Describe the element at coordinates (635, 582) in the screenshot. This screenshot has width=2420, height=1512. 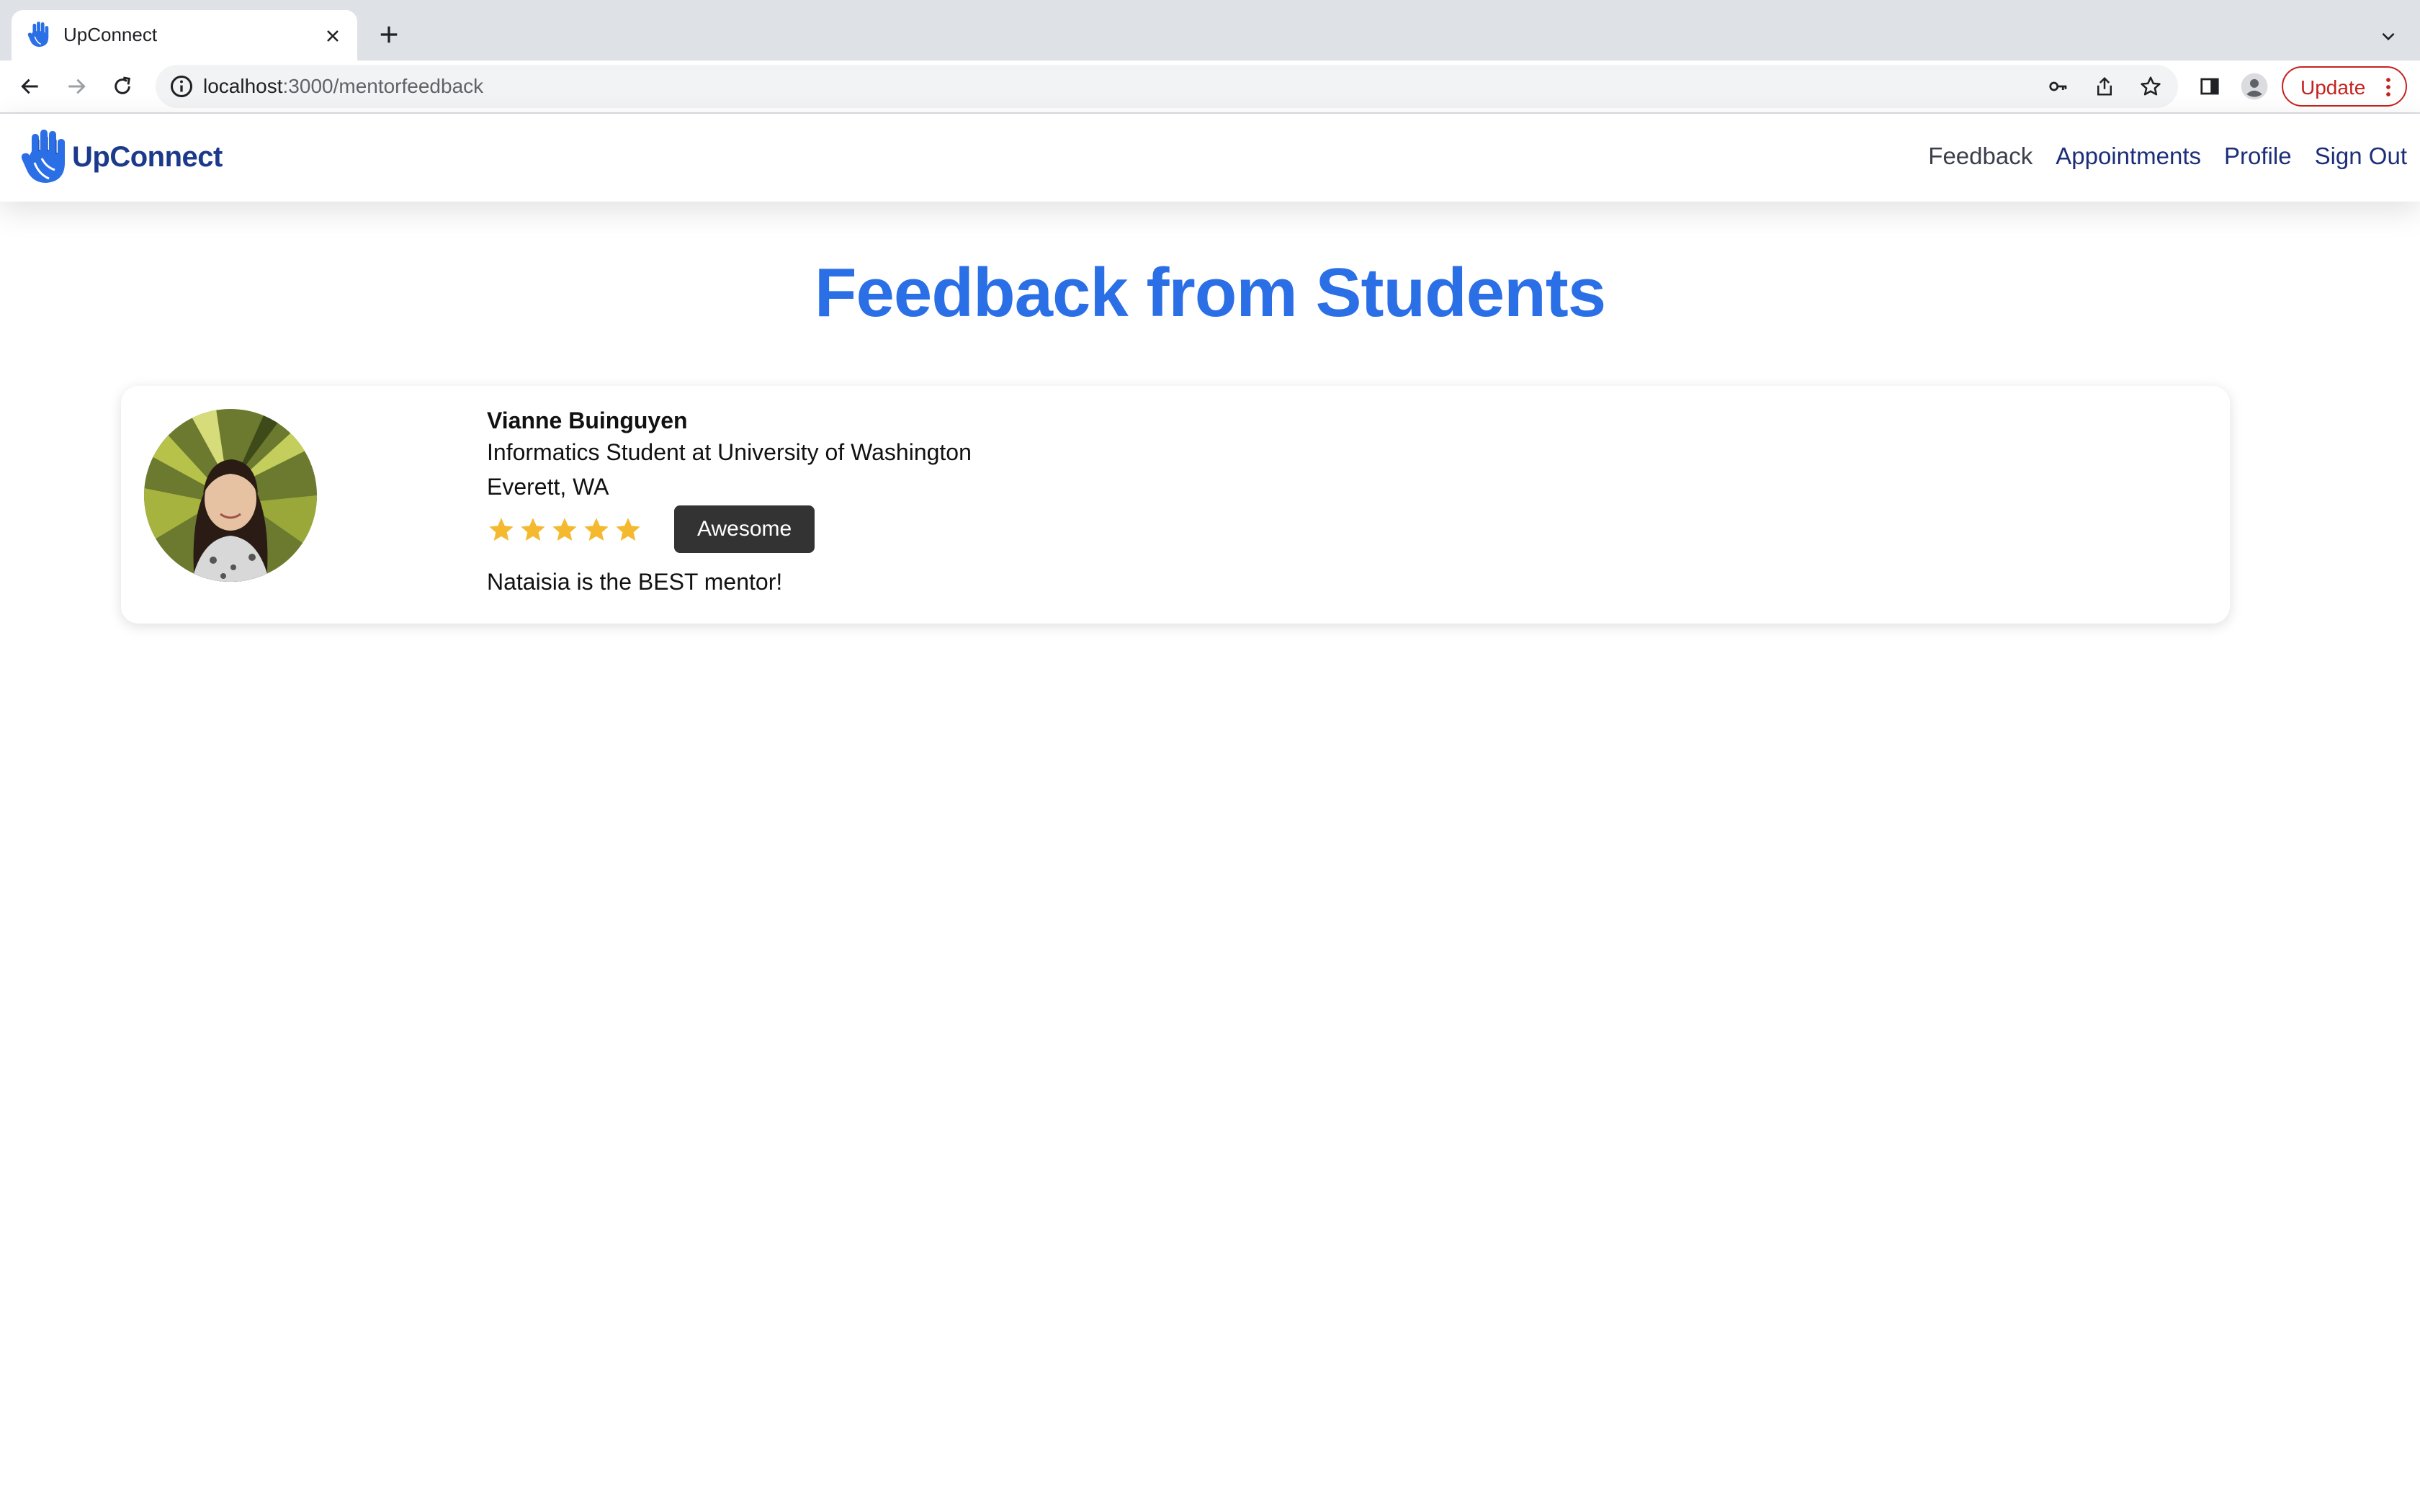
I see `feedback-comment: Nataisia is the BEST mentor!` at that location.